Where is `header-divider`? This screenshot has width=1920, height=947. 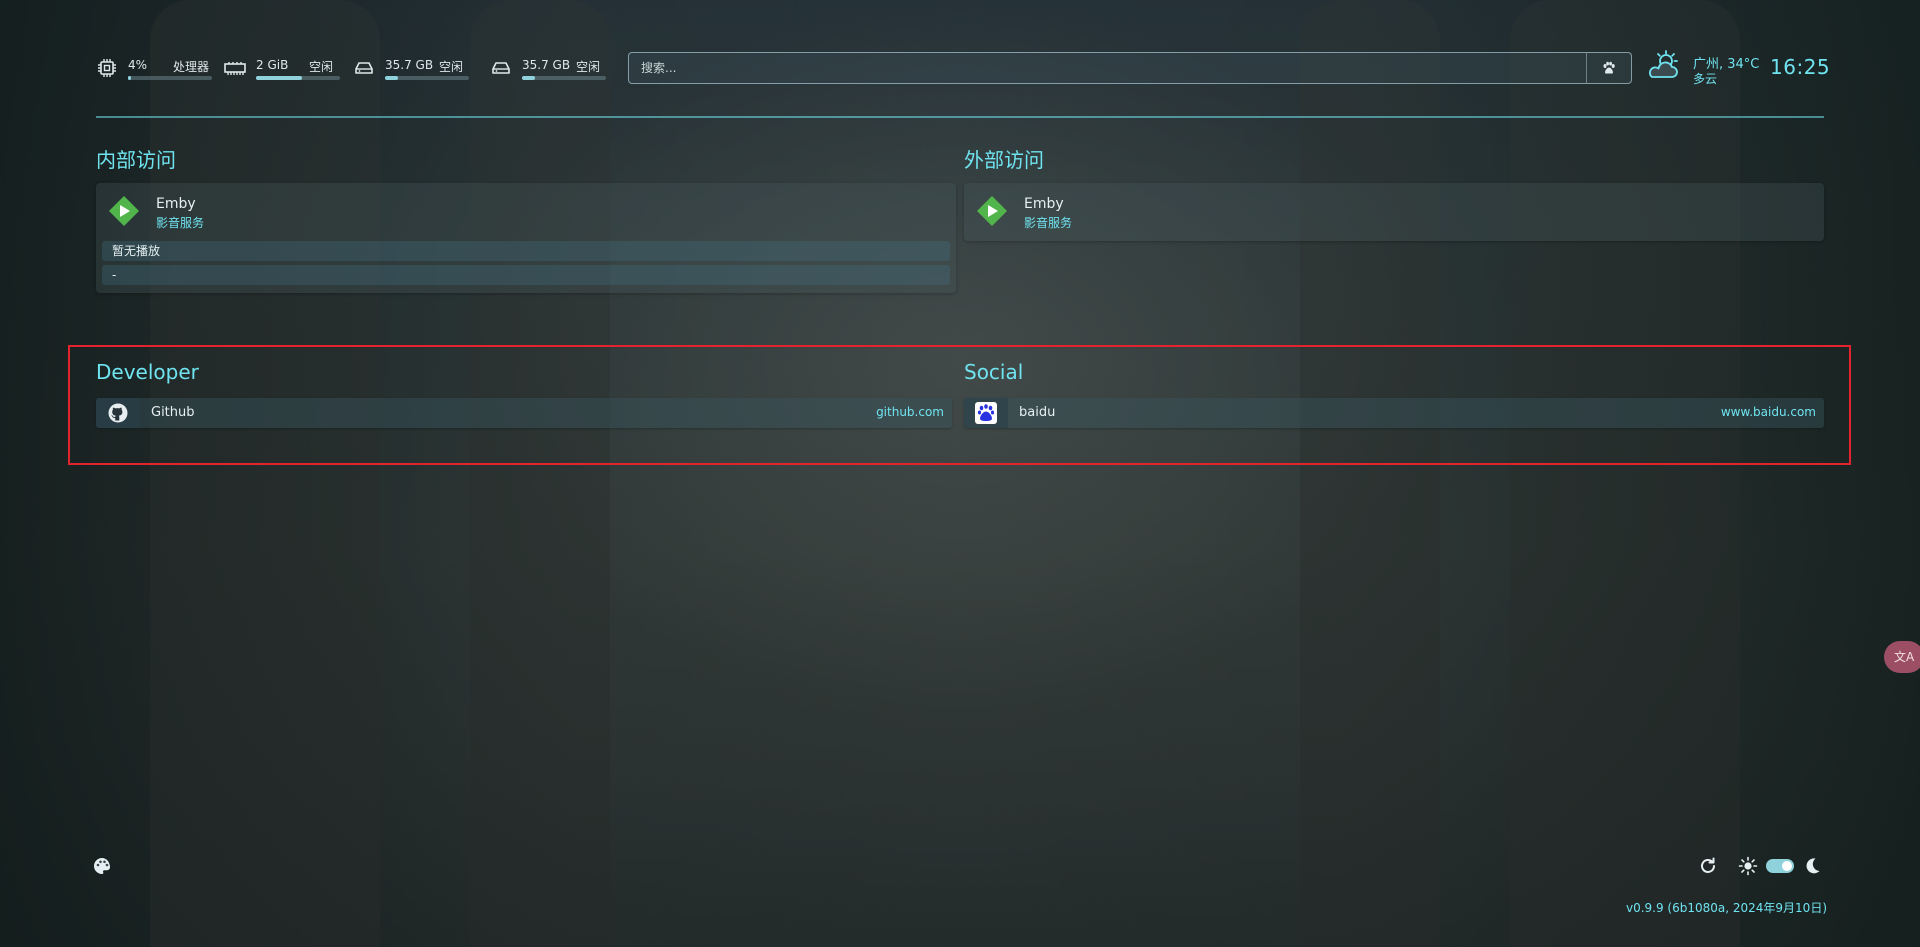 header-divider is located at coordinates (960, 117).